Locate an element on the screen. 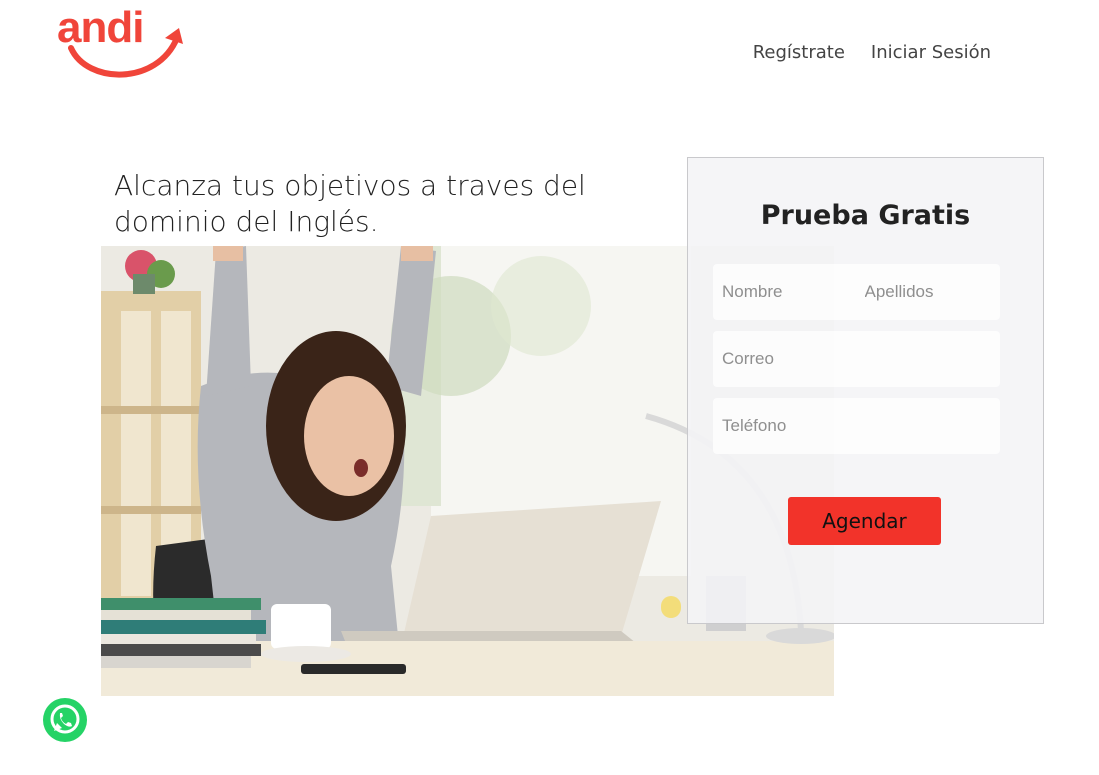  form-title: Prueba Gratis is located at coordinates (865, 215).